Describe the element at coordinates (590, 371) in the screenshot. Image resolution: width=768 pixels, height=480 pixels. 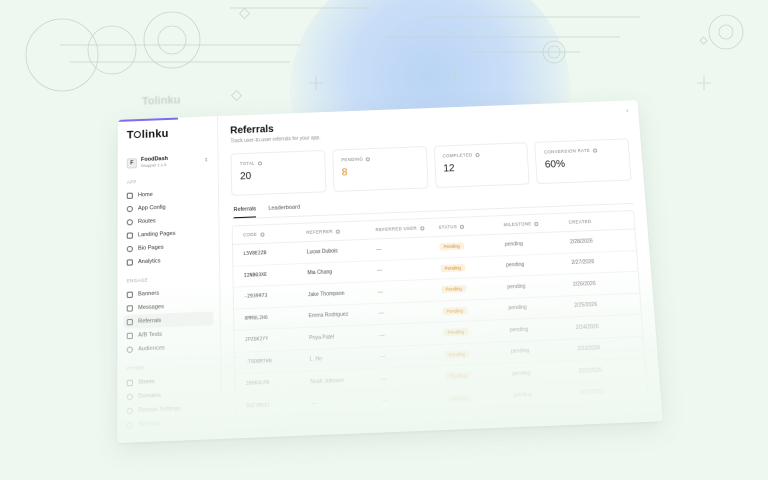
I see `cell-created: 2/22/2026` at that location.